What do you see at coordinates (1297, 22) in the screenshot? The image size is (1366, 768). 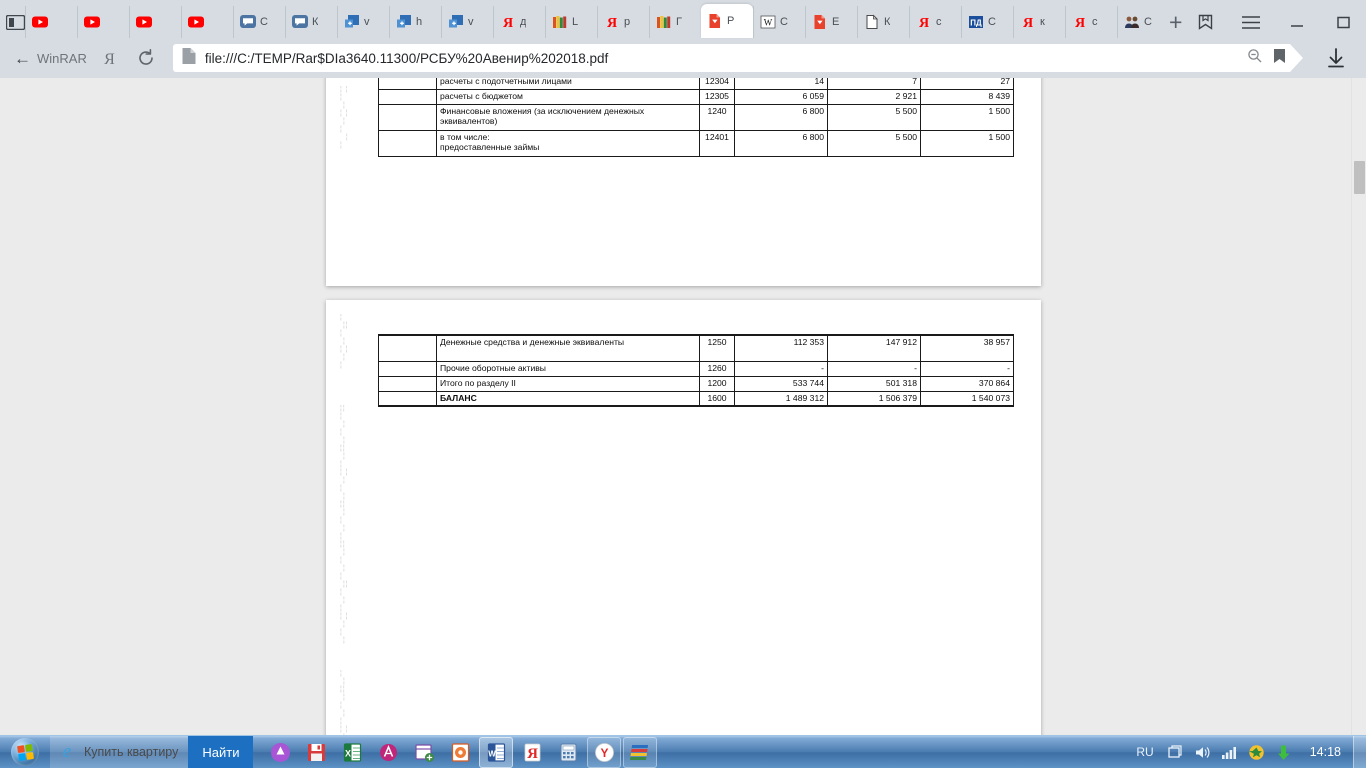 I see `minimize-button` at bounding box center [1297, 22].